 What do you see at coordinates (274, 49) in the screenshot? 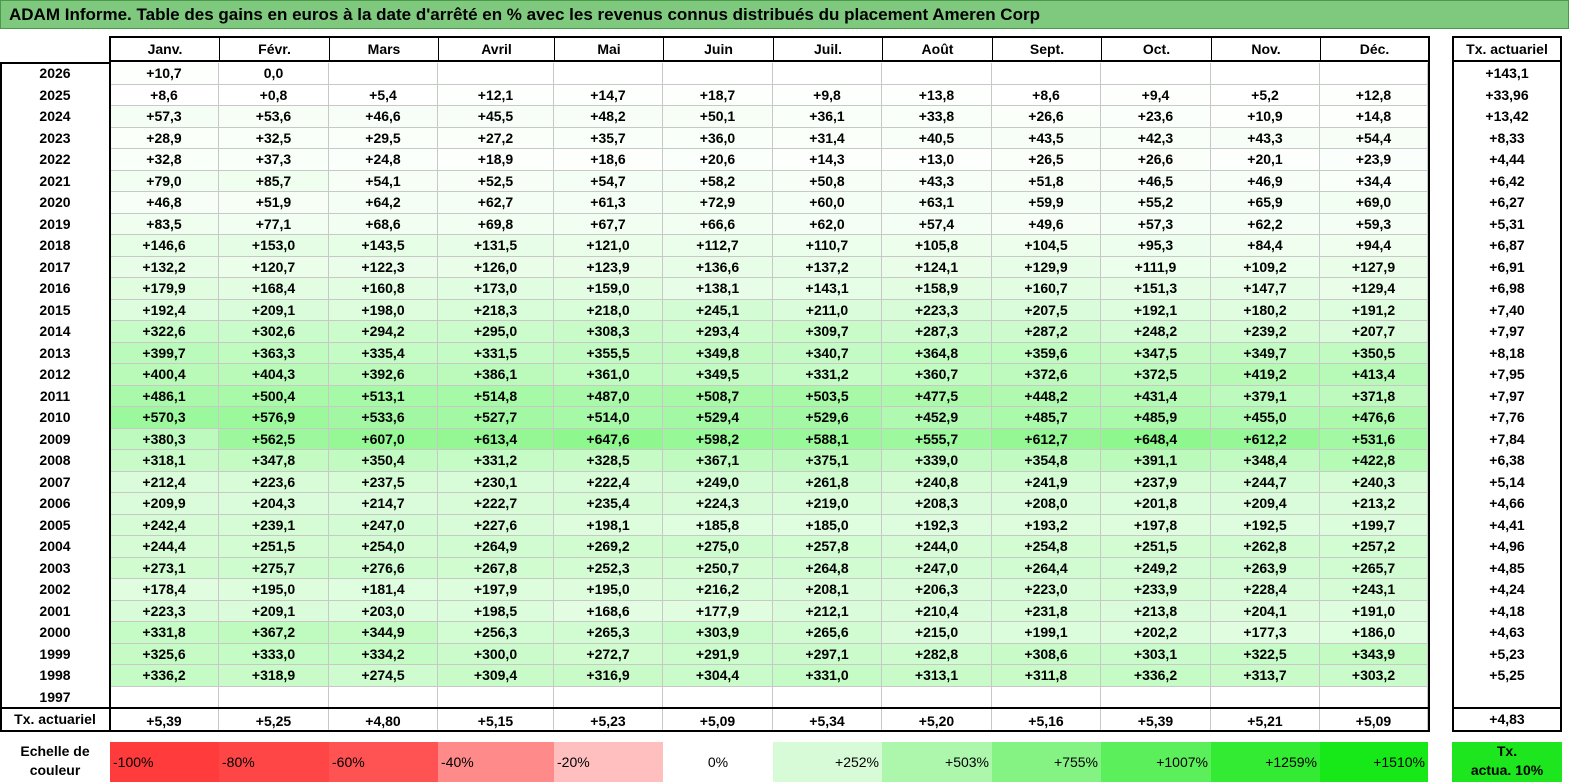
I see `month-header: Févr.` at bounding box center [274, 49].